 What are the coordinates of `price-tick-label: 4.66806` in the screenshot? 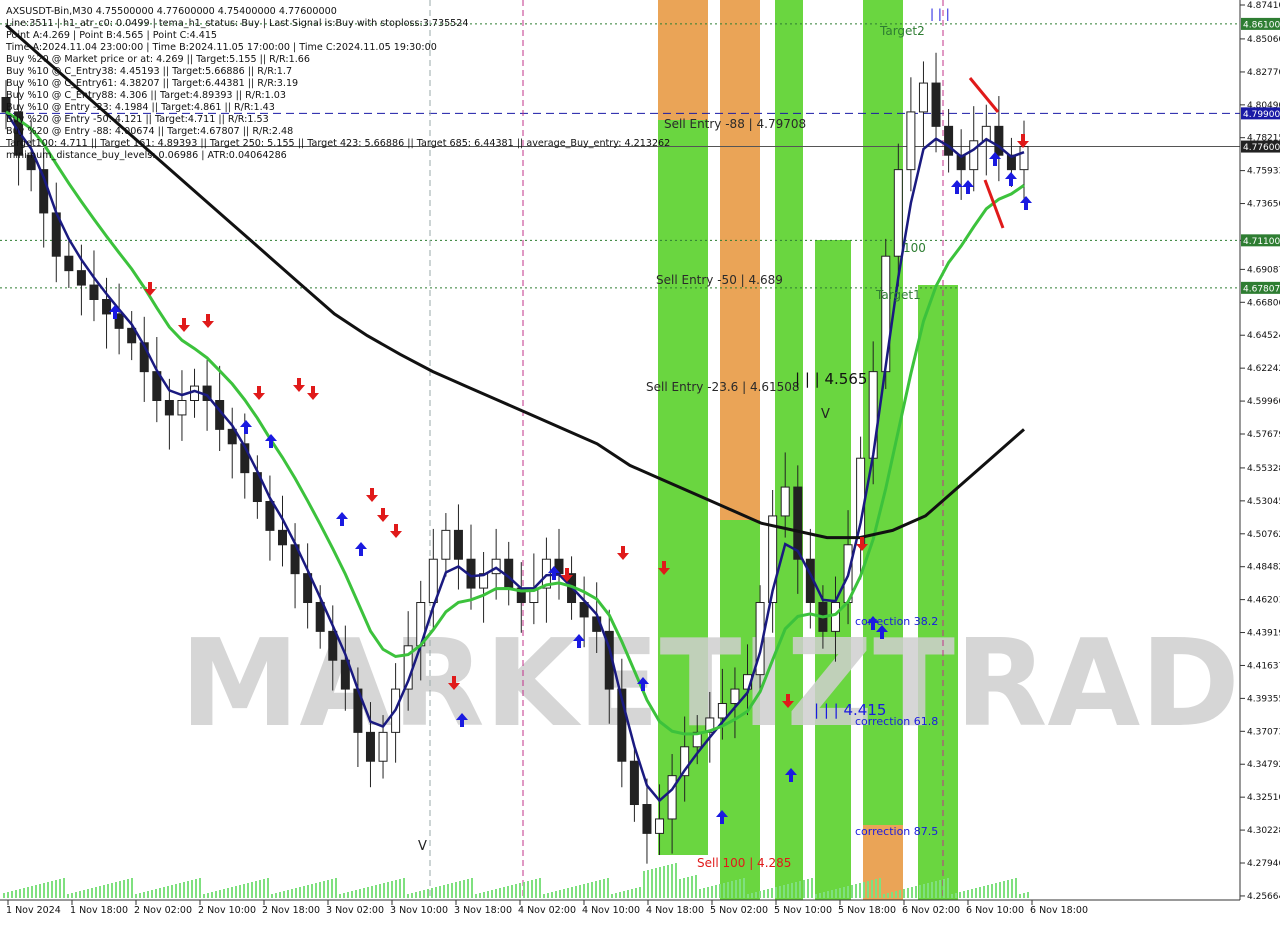 It's located at (1263, 303).